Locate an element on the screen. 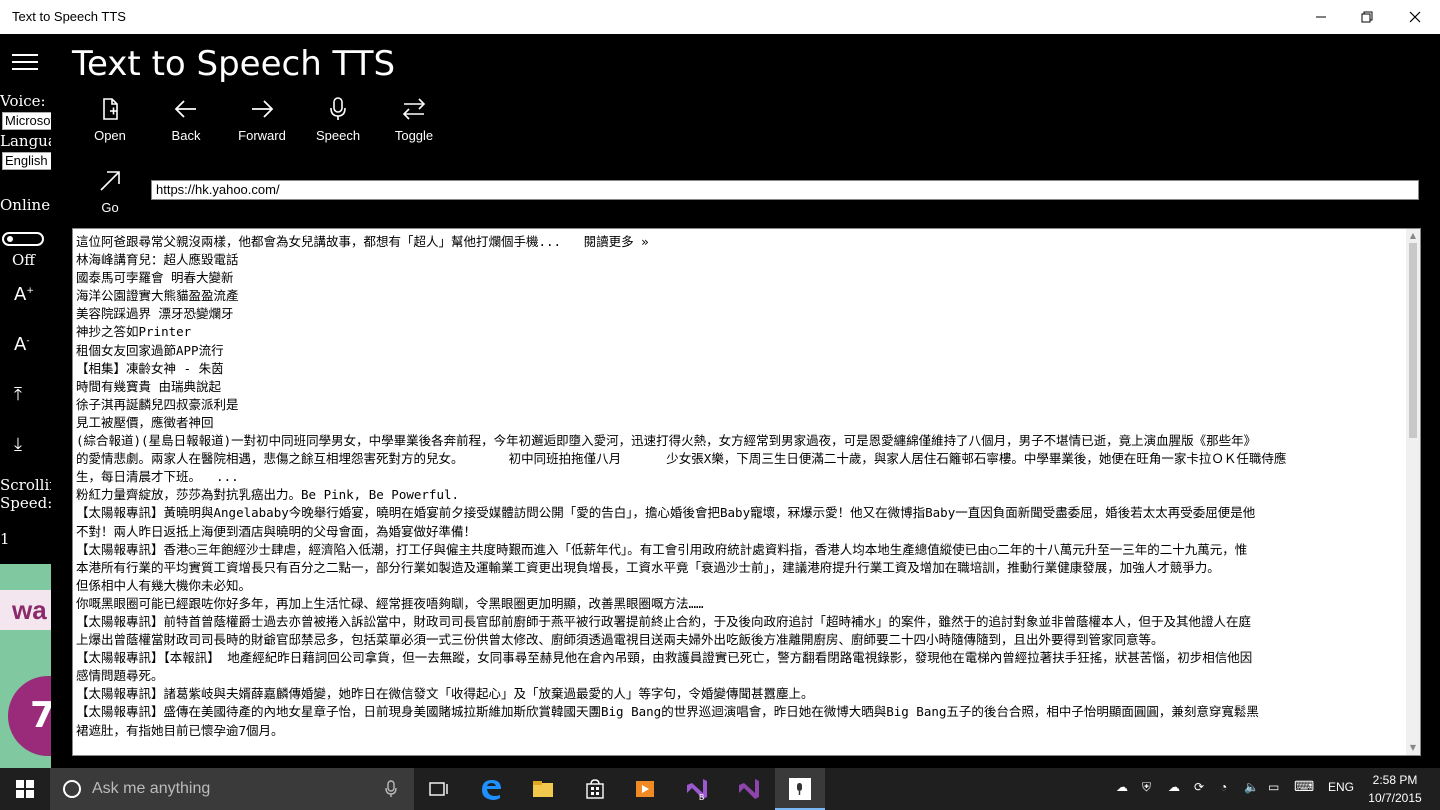 This screenshot has height=810, width=1440. speed-value: 1 is located at coordinates (5, 539).